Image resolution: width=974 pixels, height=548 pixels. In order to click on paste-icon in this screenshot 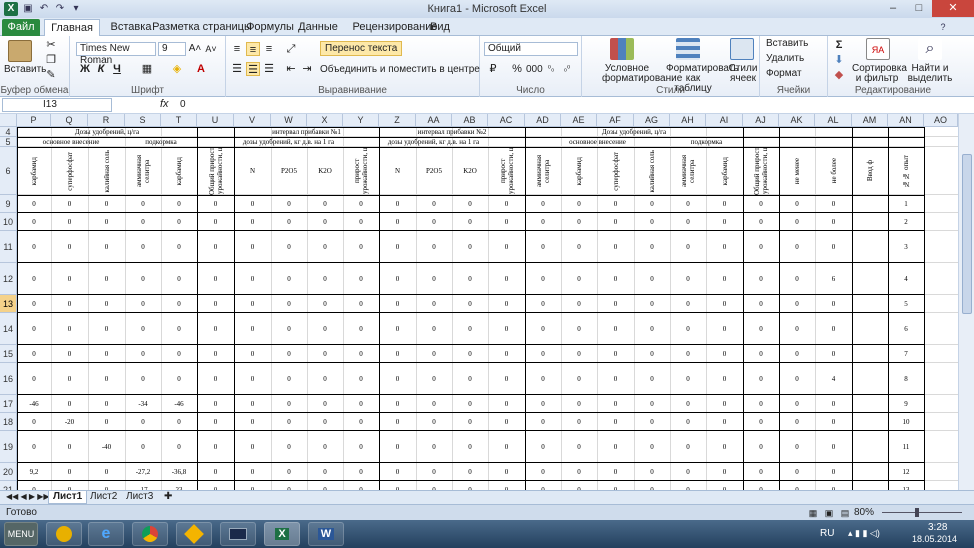, I will do `click(20, 51)`.